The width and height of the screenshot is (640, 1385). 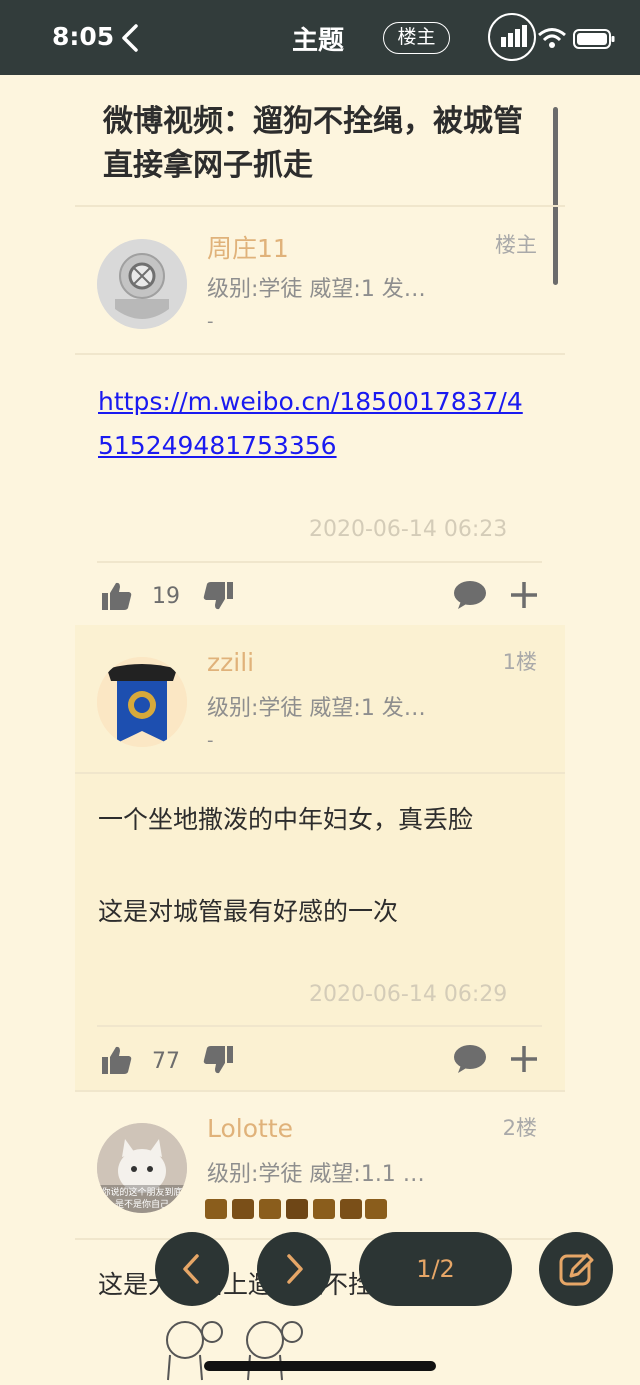 What do you see at coordinates (234, 1351) in the screenshot?
I see `chibi-emote-icon` at bounding box center [234, 1351].